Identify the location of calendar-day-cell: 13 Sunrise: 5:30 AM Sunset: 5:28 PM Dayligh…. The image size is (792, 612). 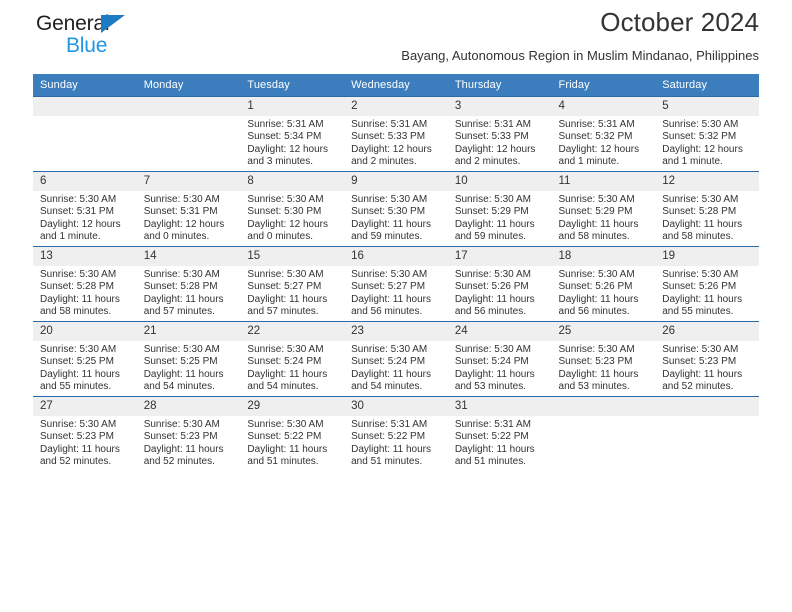
(85, 284).